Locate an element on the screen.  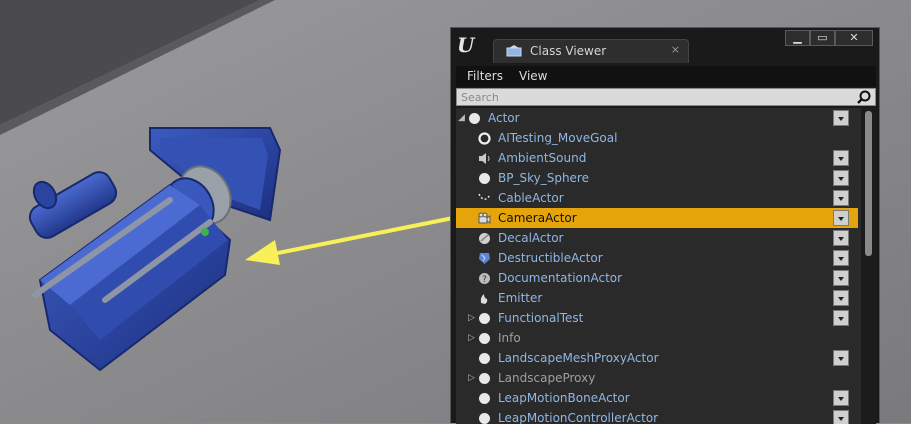
tree-item-label: LeapMotionControllerActor is located at coordinates (578, 417).